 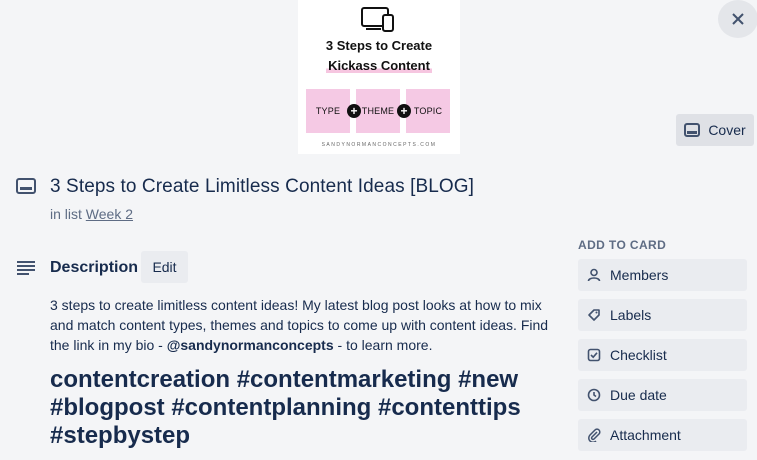 I want to click on card-cover-icon, so click(x=692, y=130).